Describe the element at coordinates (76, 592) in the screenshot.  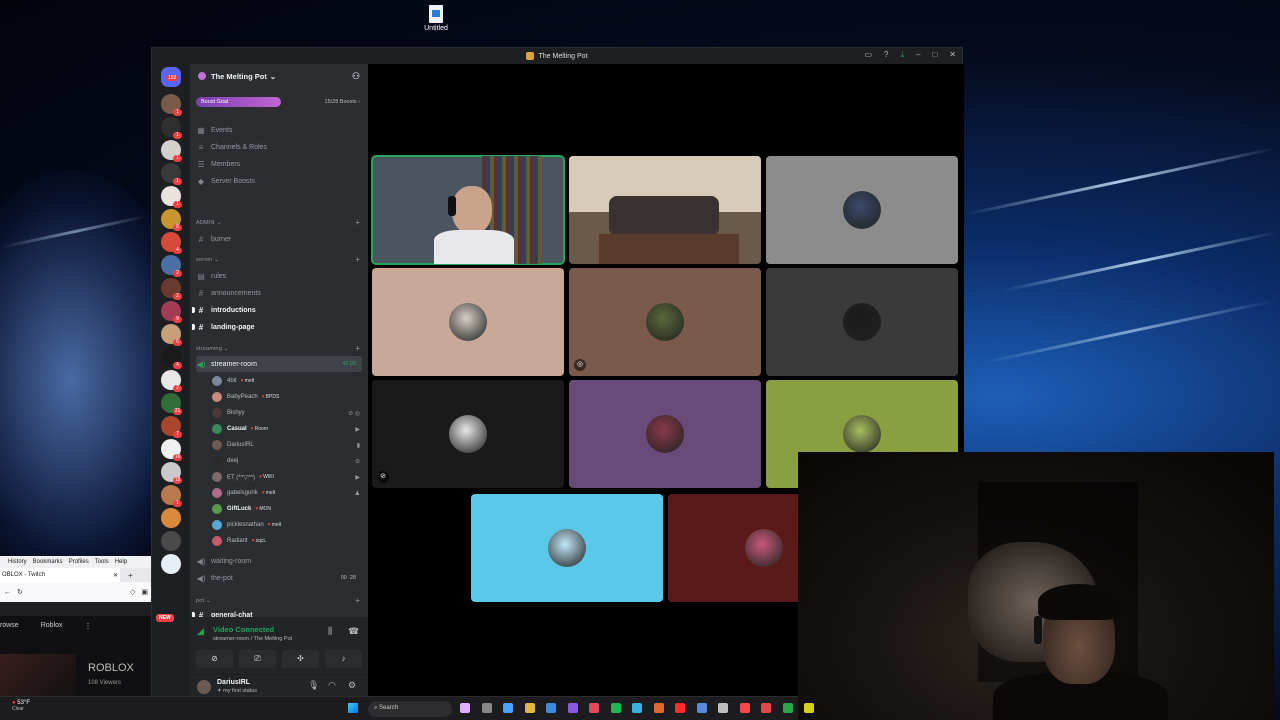
I see `browser-urlbar: ← ↻ ◇ ▣` at that location.